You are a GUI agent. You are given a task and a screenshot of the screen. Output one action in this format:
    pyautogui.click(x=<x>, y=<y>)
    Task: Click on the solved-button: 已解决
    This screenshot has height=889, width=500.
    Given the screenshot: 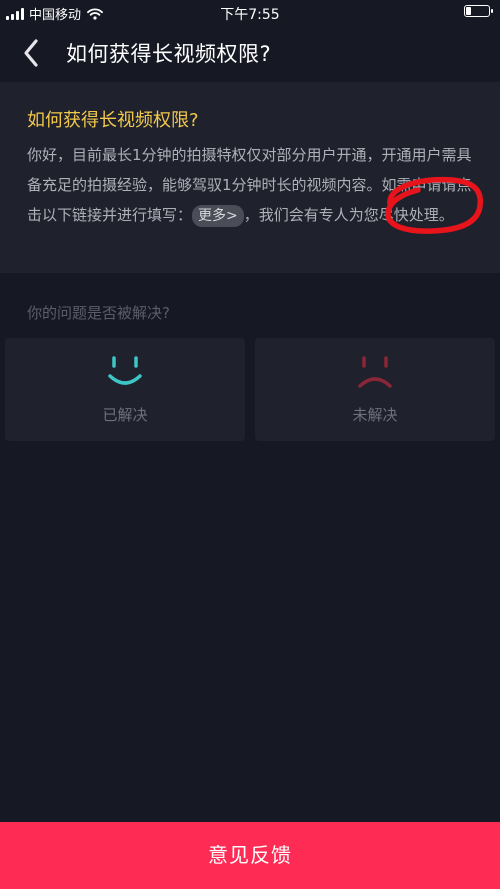 What is the action you would take?
    pyautogui.click(x=125, y=389)
    